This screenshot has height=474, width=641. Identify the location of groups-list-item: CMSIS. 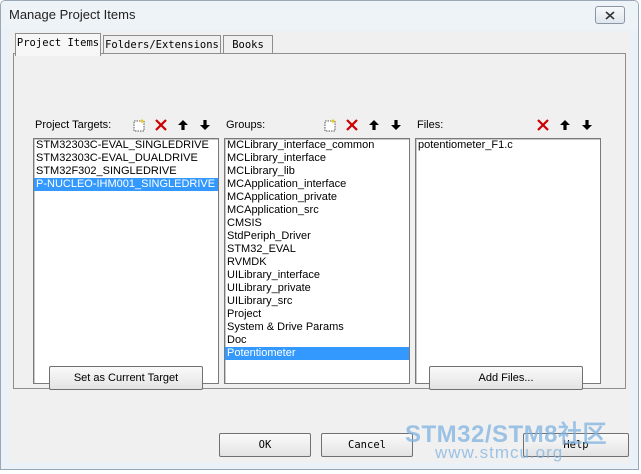
(317, 223).